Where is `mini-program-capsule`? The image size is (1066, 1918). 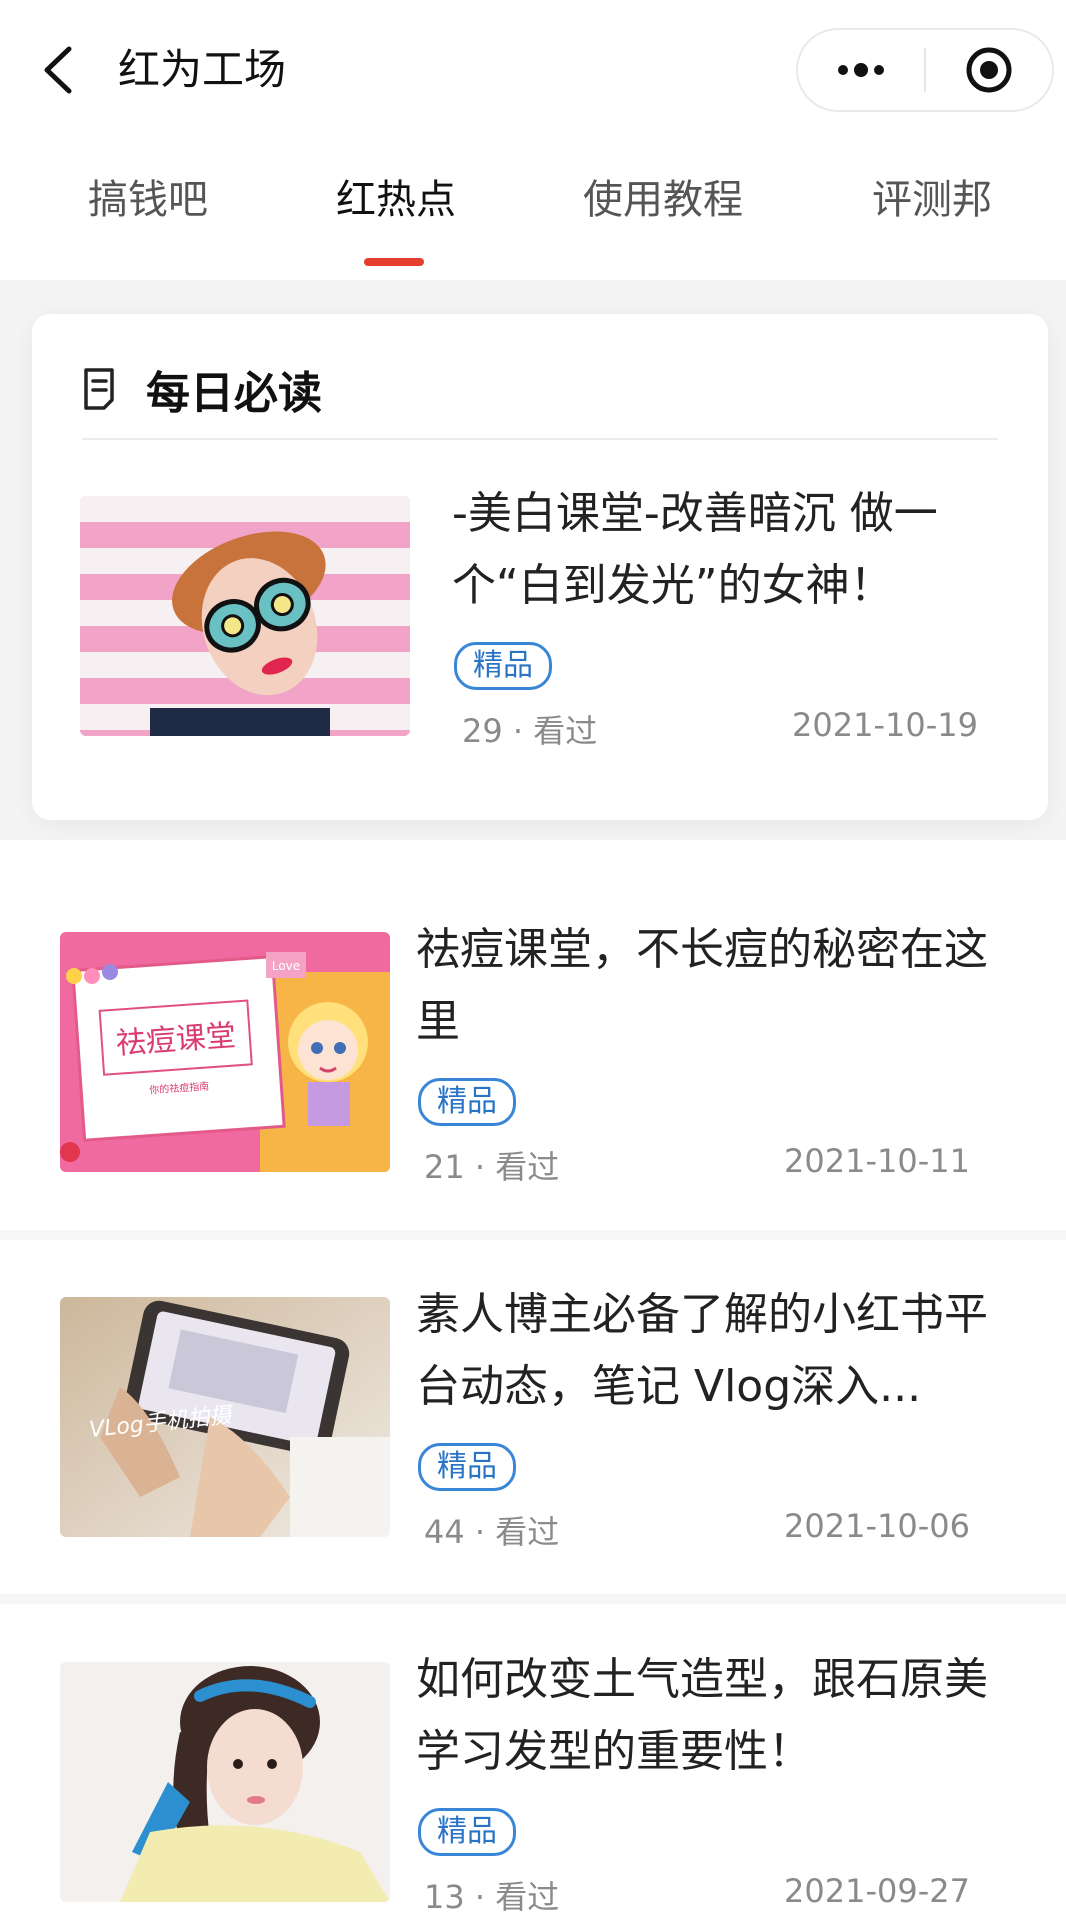 mini-program-capsule is located at coordinates (925, 70).